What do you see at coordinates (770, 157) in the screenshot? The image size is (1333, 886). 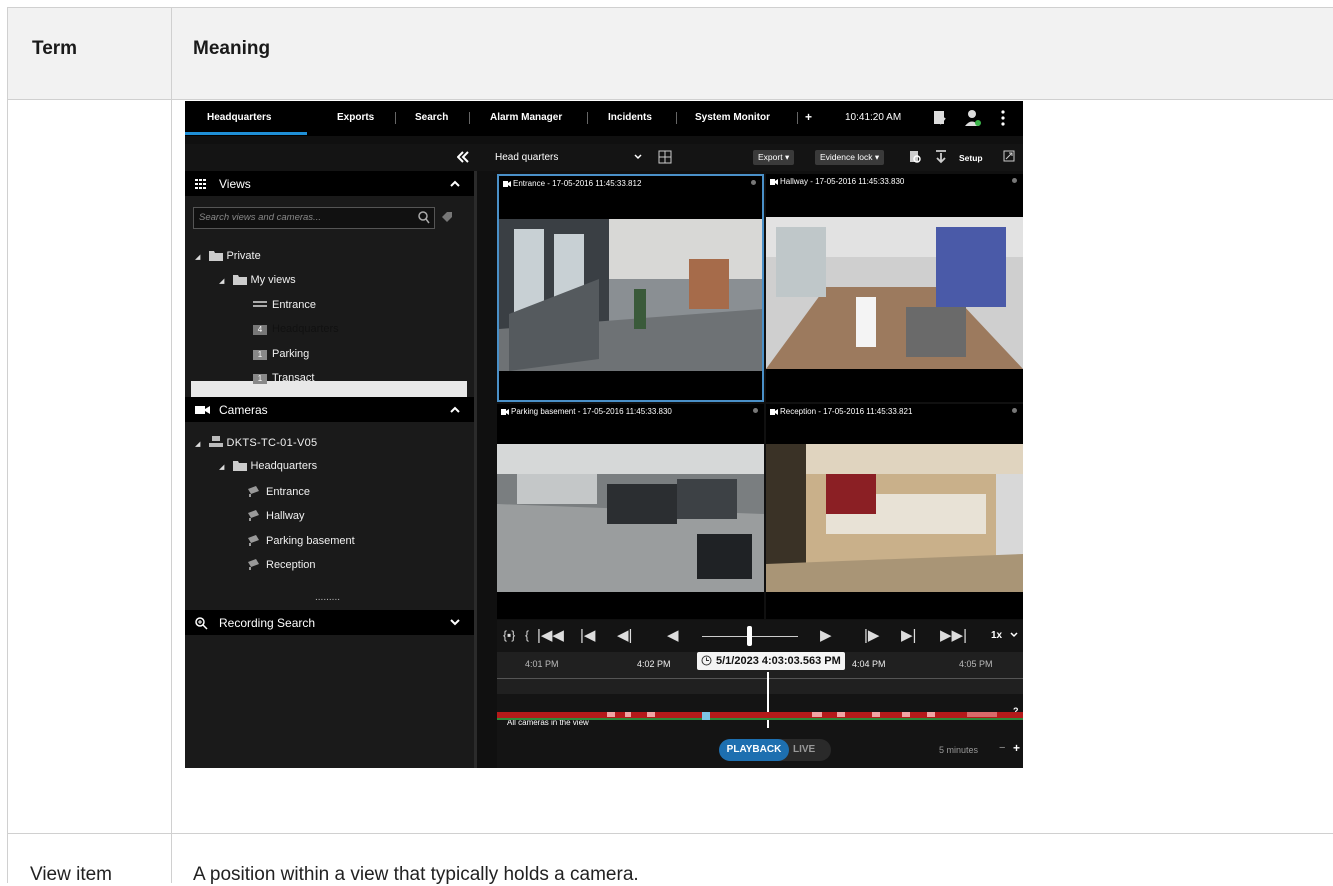 I see `export-label: Export` at bounding box center [770, 157].